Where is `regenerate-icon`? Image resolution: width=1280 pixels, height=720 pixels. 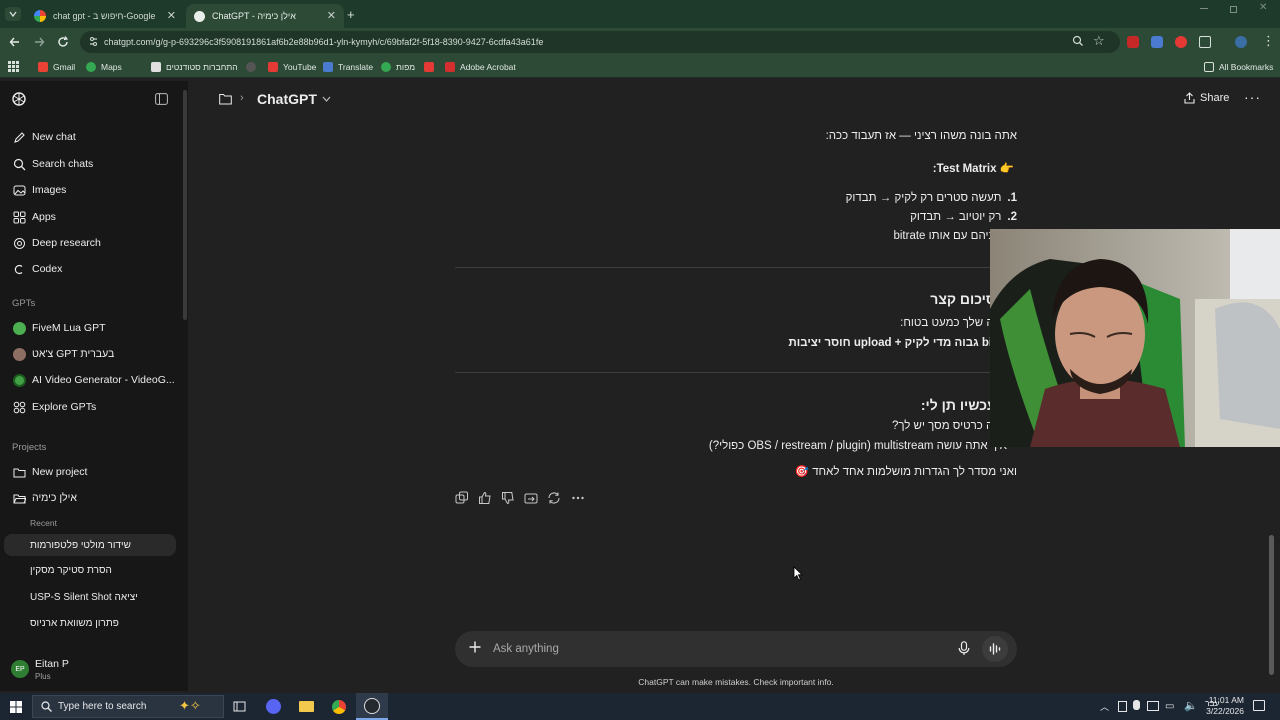
regenerate-icon is located at coordinates (554, 498).